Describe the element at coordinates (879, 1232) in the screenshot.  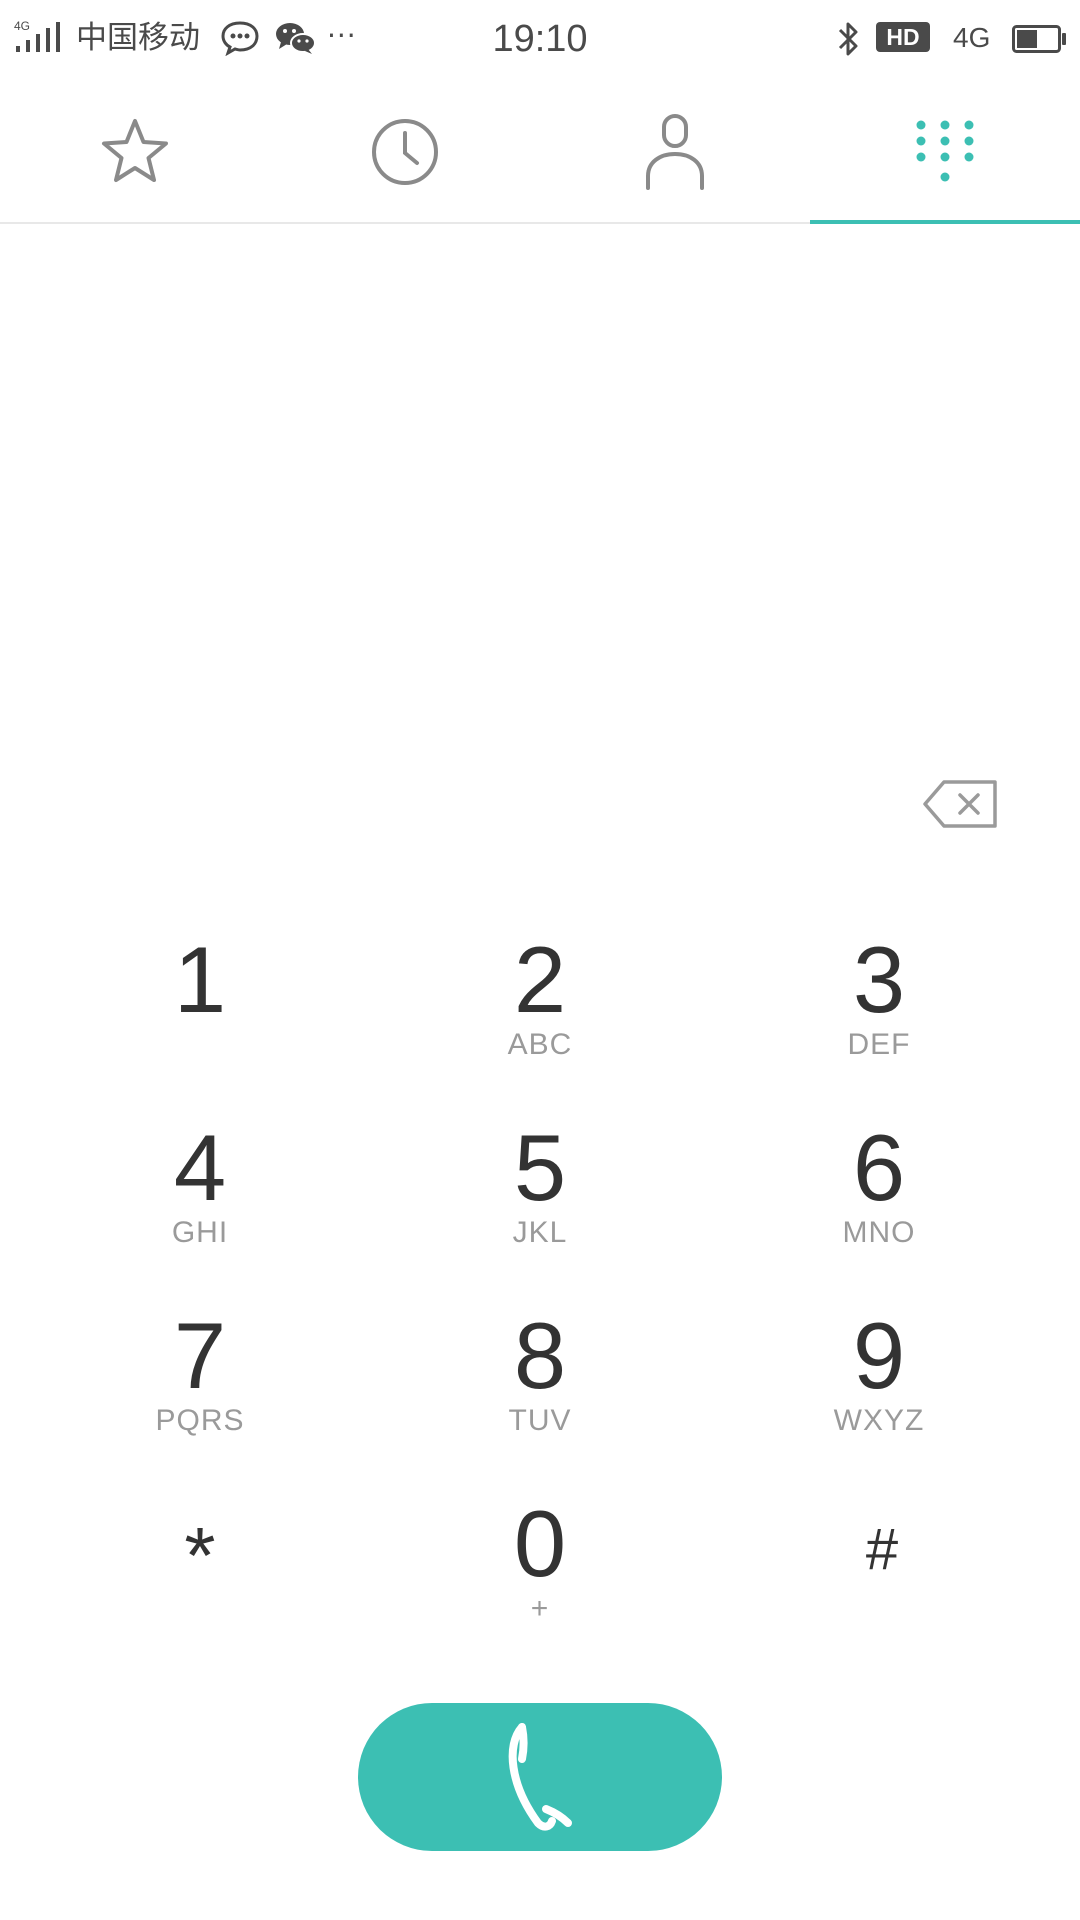
I see `key-letters: MNO` at that location.